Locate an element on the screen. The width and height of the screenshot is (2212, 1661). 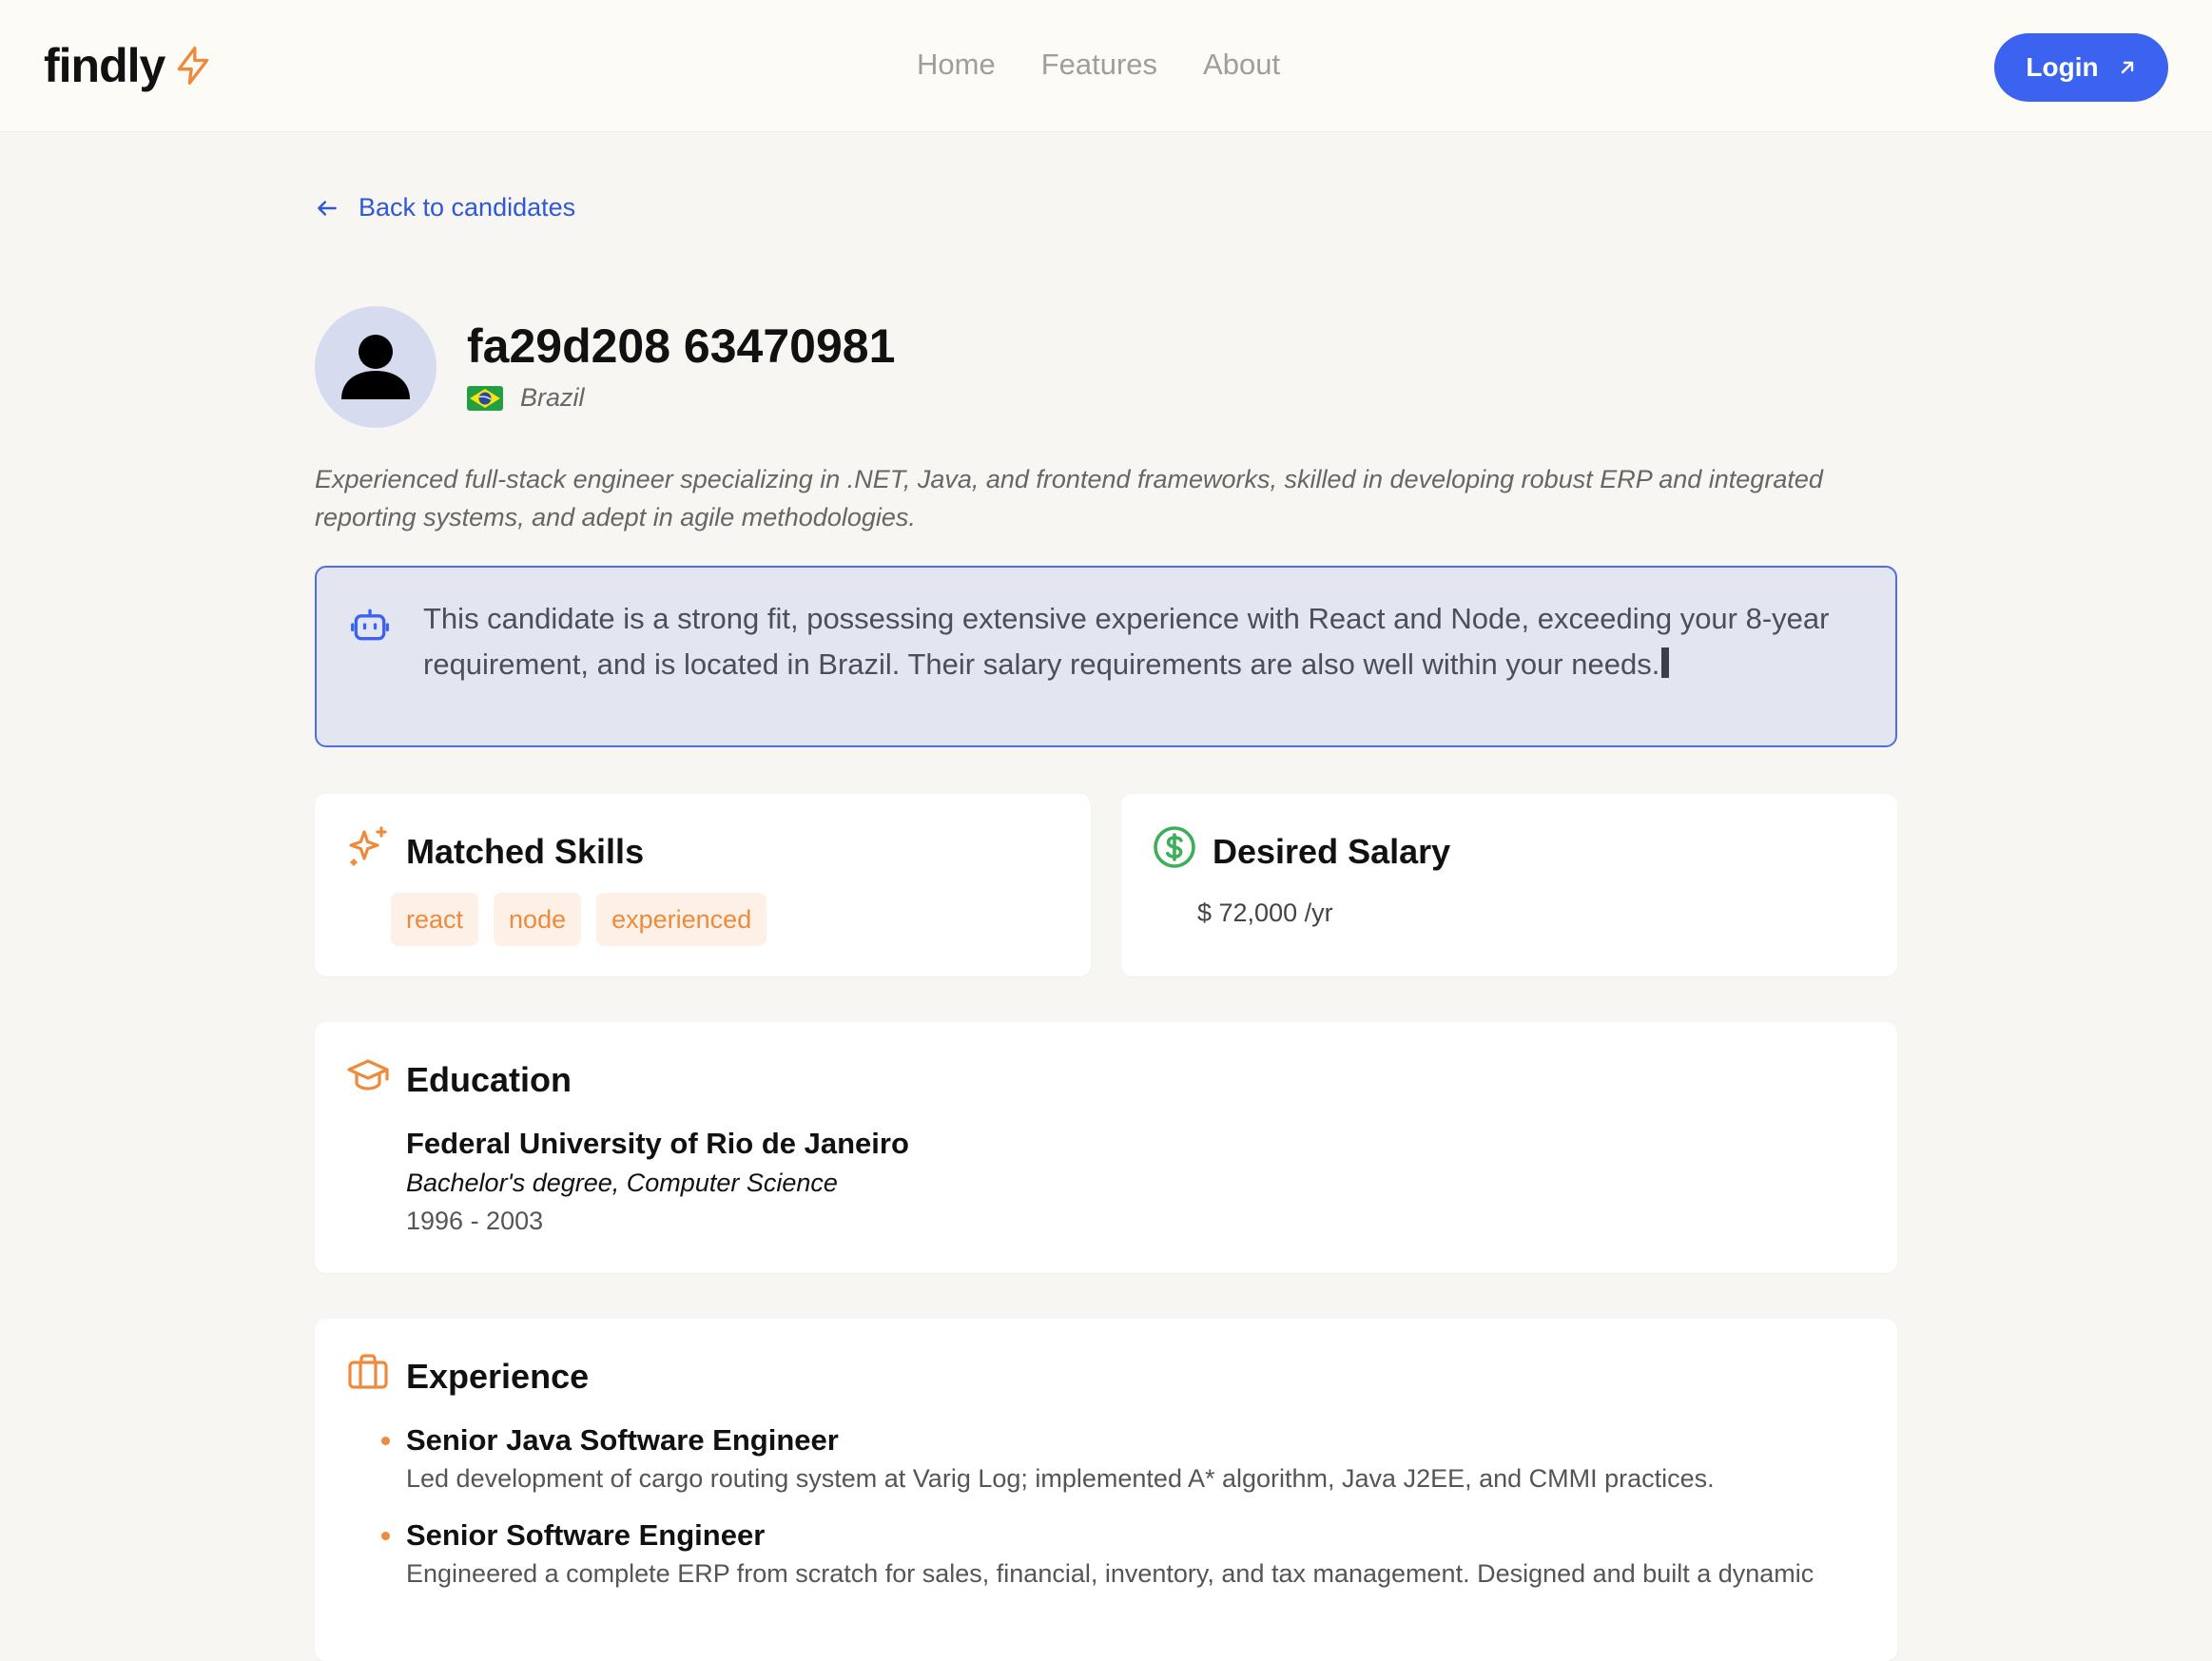
arrow-left-icon is located at coordinates (327, 208).